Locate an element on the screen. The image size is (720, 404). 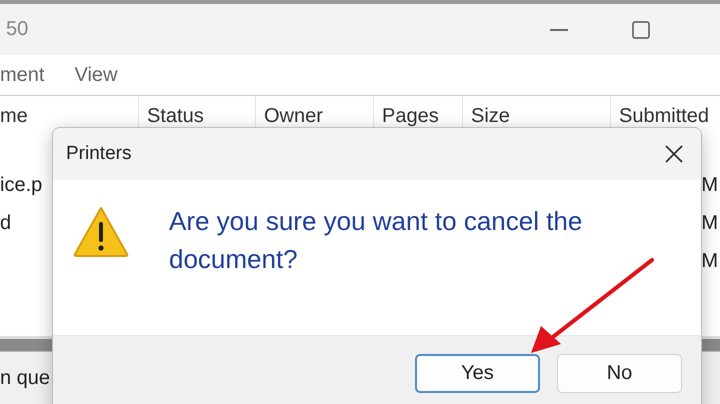
menu-item: View is located at coordinates (96, 75).